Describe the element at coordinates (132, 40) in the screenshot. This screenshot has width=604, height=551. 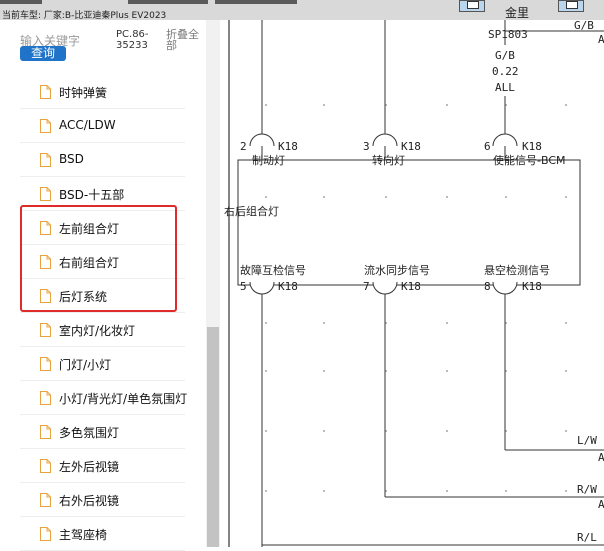
I see `doc-code: PC.86-35233` at that location.